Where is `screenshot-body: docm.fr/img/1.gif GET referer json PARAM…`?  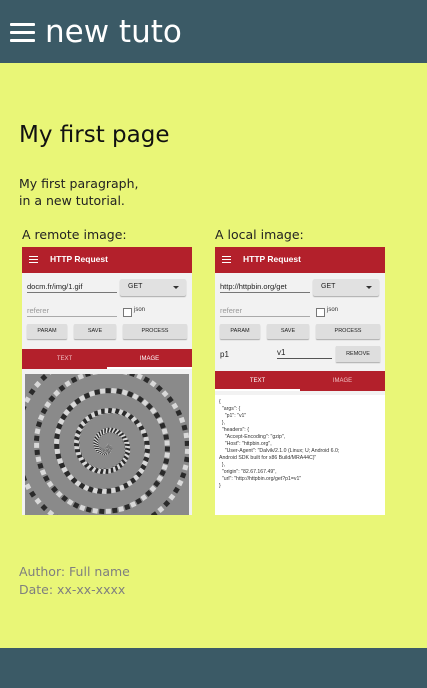
screenshot-body: docm.fr/img/1.gif GET referer json PARAM… is located at coordinates (107, 394).